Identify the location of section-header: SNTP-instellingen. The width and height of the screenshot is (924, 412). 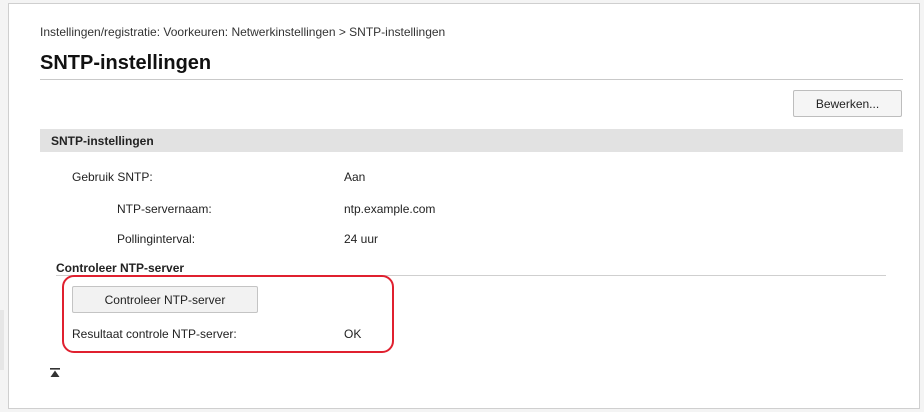
(471, 140).